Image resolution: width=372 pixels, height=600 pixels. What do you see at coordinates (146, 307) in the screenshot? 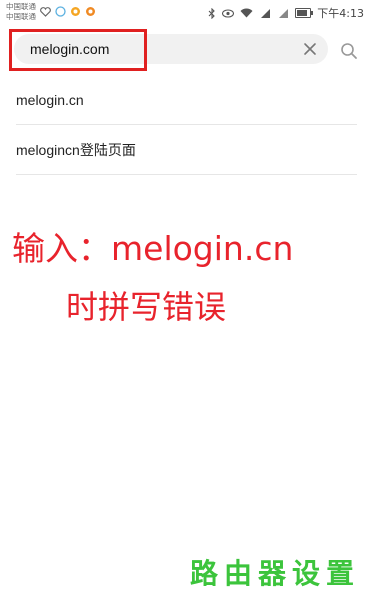
I see `annotation-text-line-2: 时拼写错误` at bounding box center [146, 307].